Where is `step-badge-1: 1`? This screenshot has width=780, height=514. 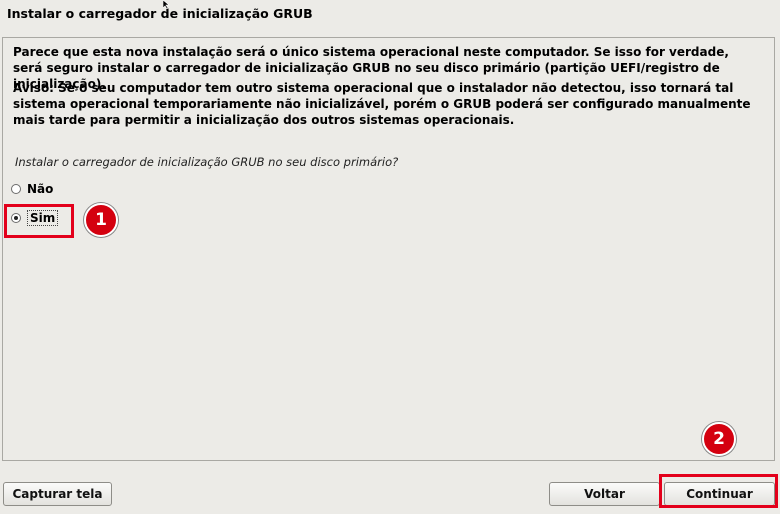 step-badge-1: 1 is located at coordinates (101, 220).